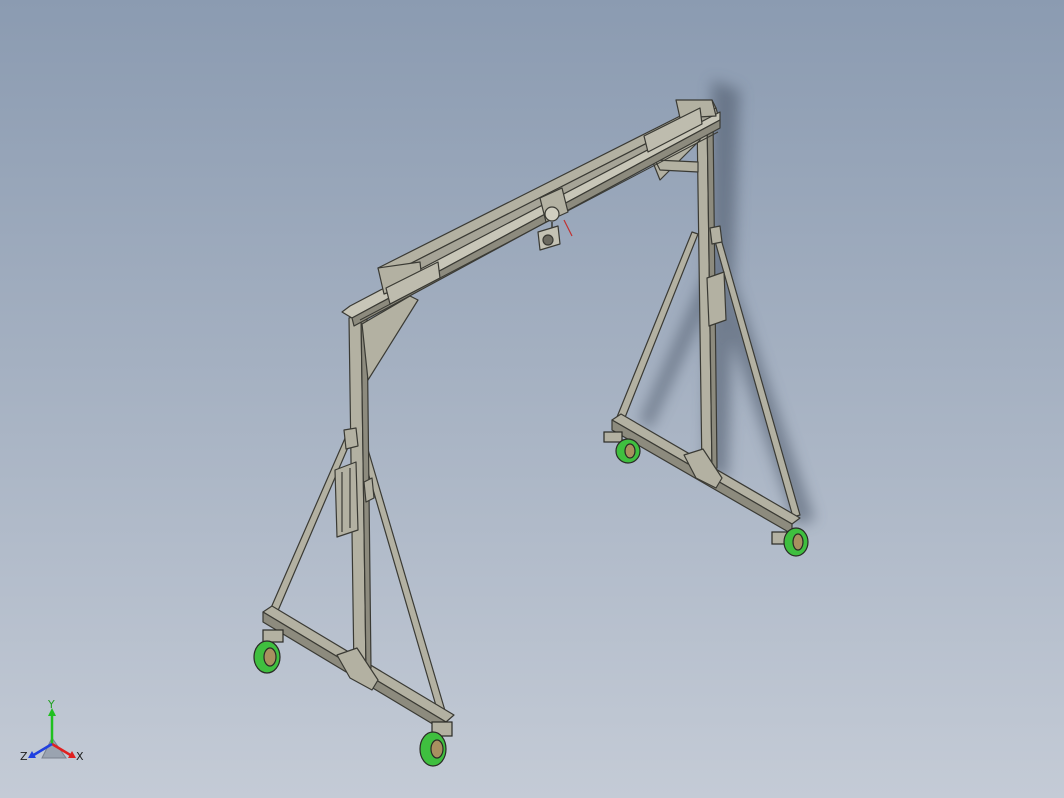  Describe the element at coordinates (790, 542) in the screenshot. I see `caster-right-rear` at that location.